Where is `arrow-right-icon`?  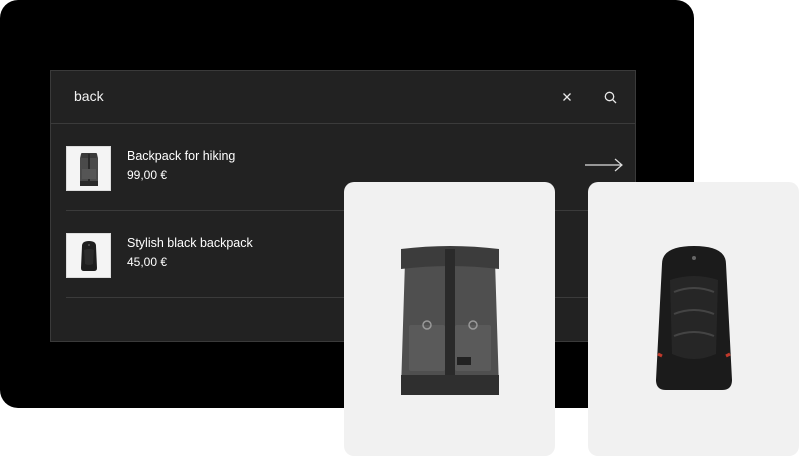
arrow-right-icon is located at coordinates (604, 167).